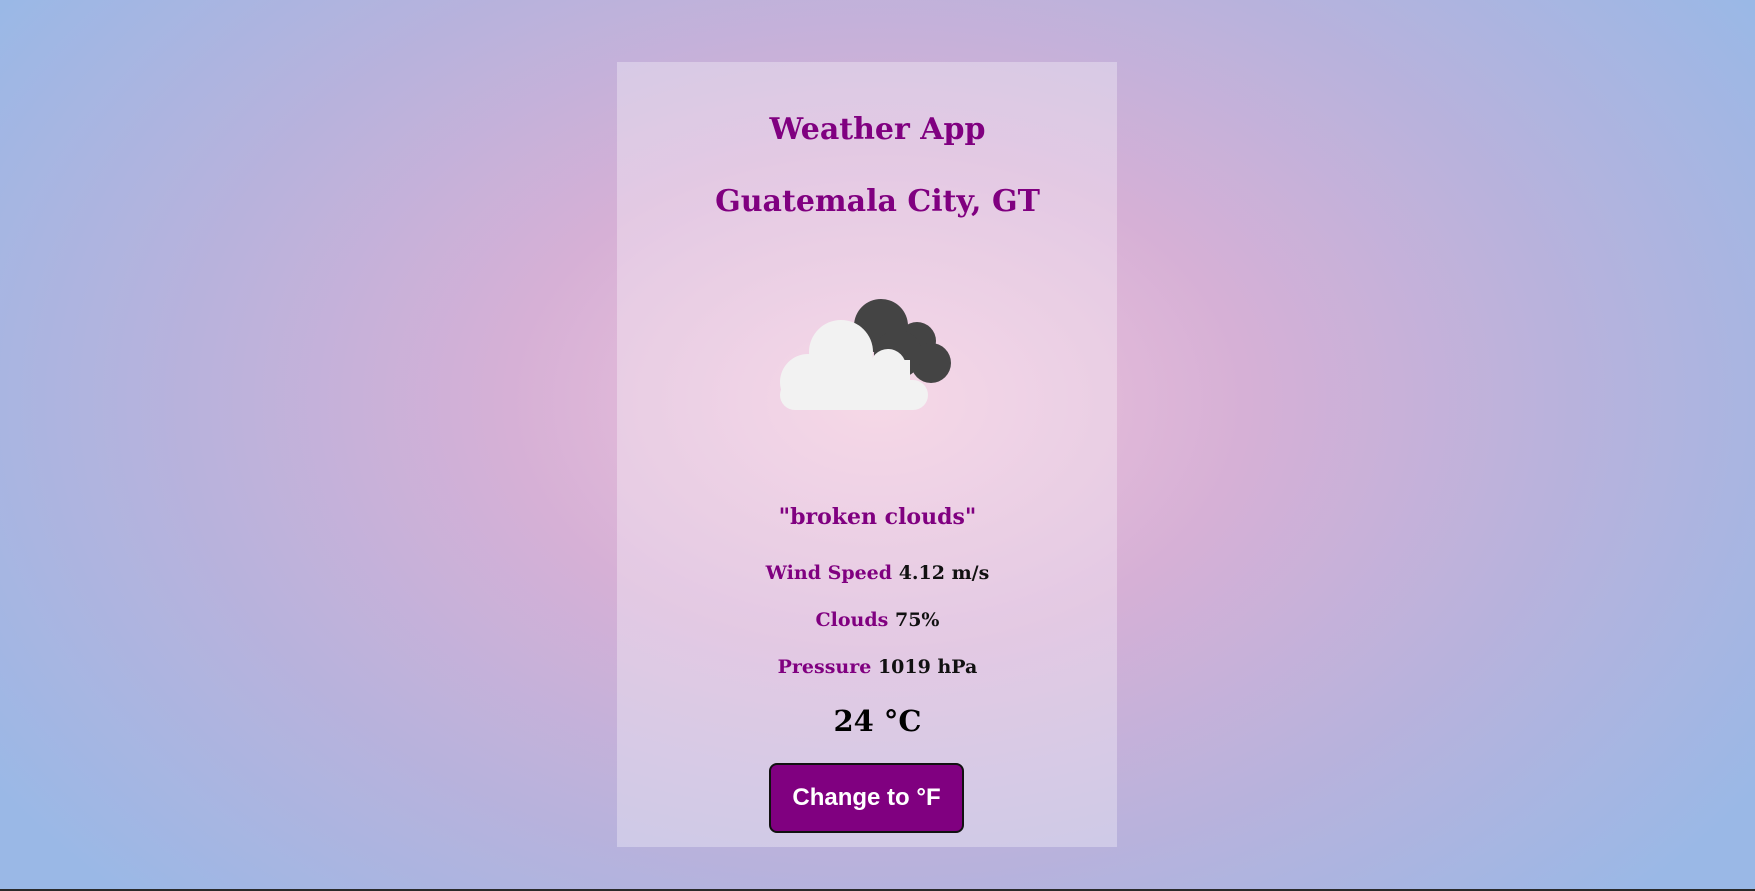 Image resolution: width=1755 pixels, height=891 pixels. What do you see at coordinates (877, 517) in the screenshot?
I see `weather-description: "broken clouds"` at bounding box center [877, 517].